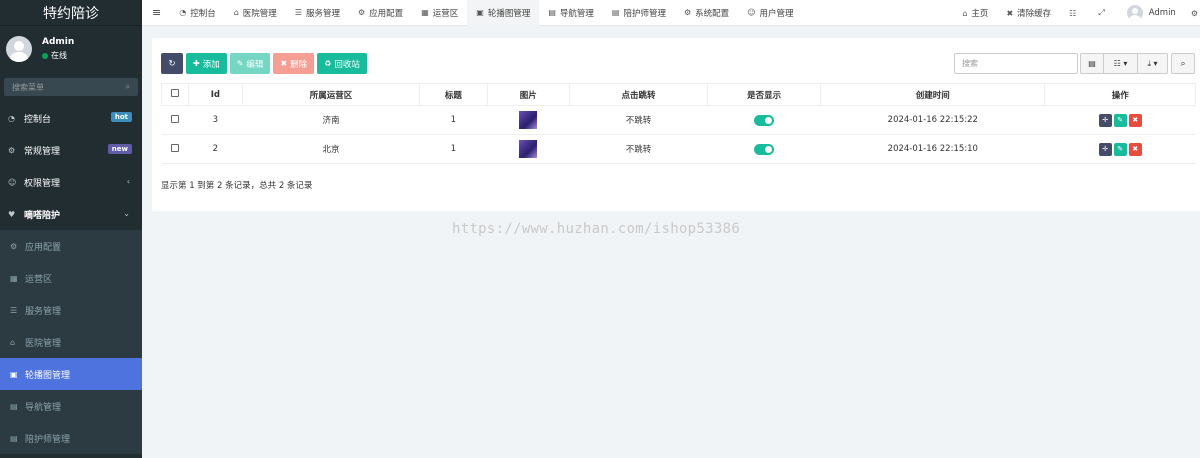 This screenshot has height=458, width=1200. I want to click on table-search-input: 搜索, so click(1016, 63).